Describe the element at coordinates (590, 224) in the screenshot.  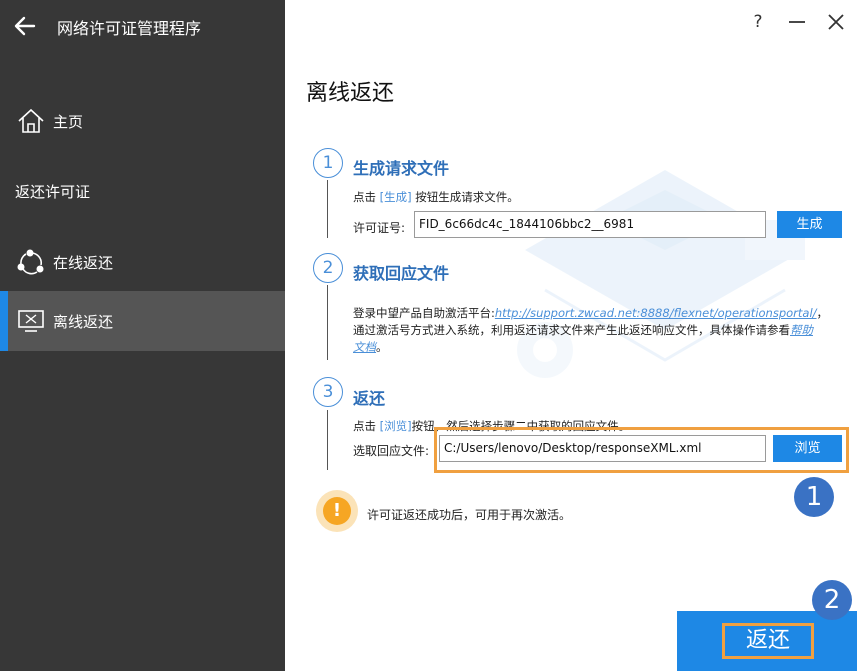
I see `license-number-field: FID_6c66dc4c_1844106bbc2__6981` at that location.